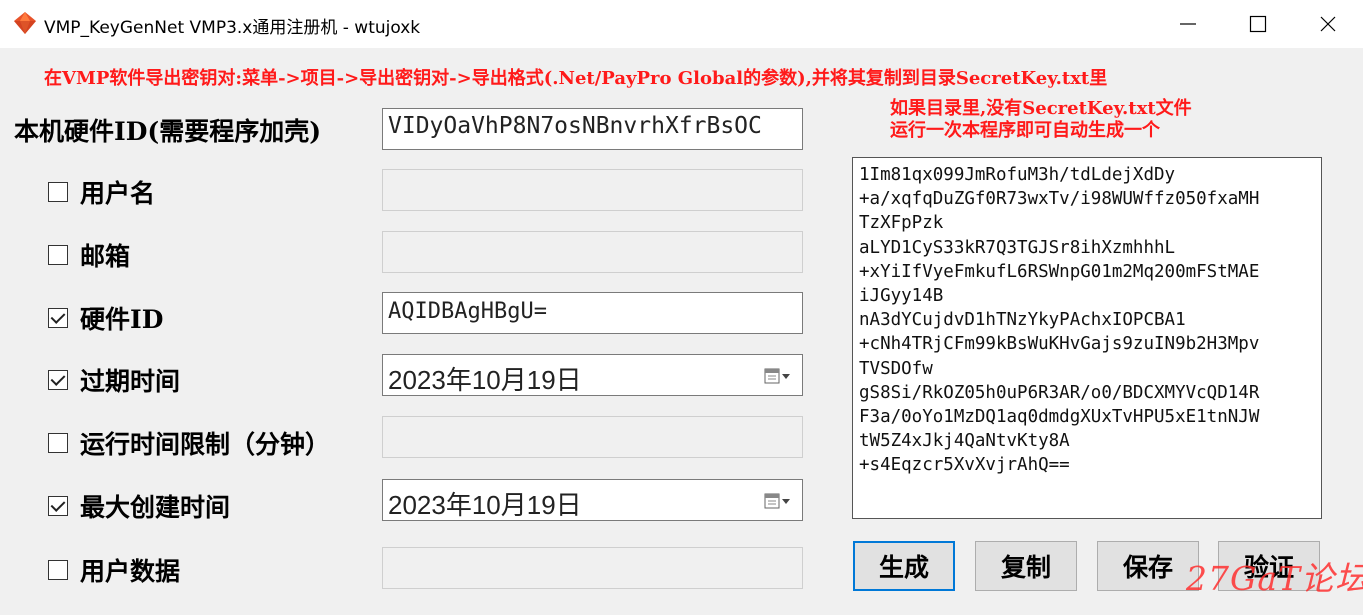 Image resolution: width=1363 pixels, height=615 pixels. What do you see at coordinates (1274, 578) in the screenshot?
I see `forum-watermark: 27GaT论坛` at bounding box center [1274, 578].